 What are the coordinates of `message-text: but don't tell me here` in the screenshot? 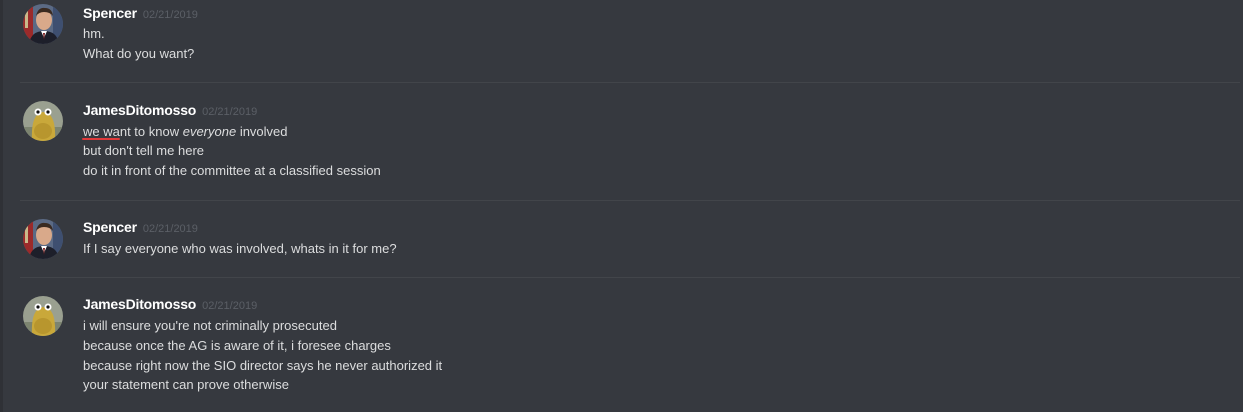 It's located at (143, 150).